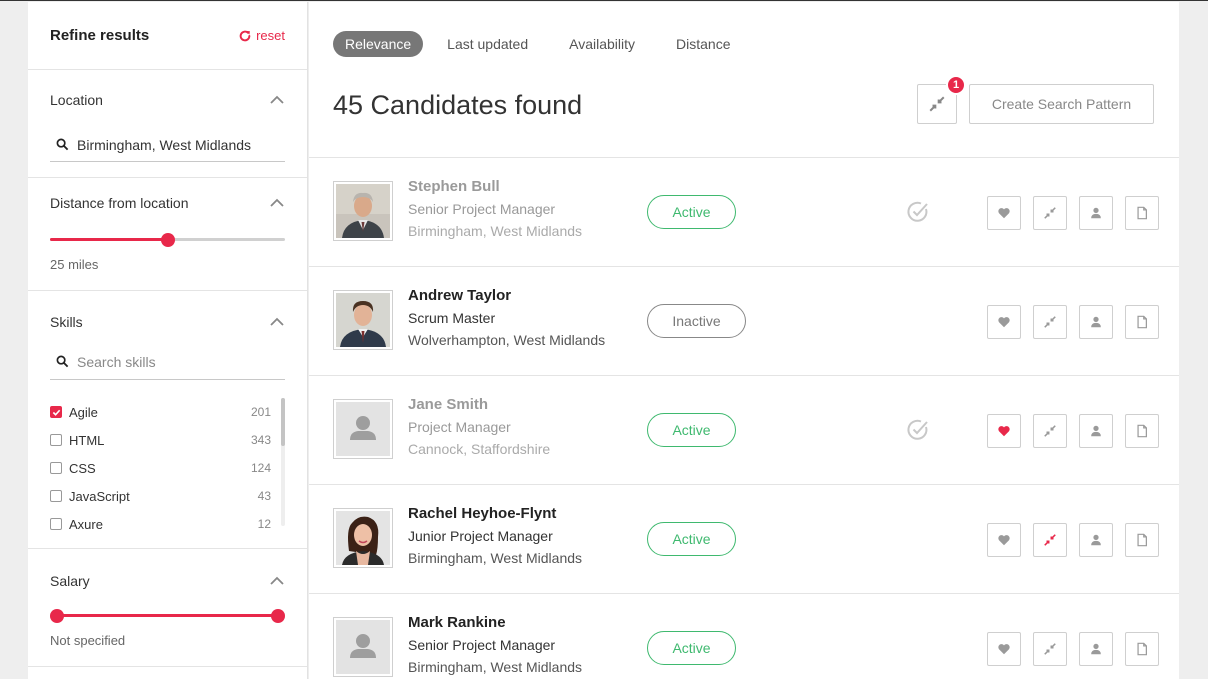 Image resolution: width=1208 pixels, height=679 pixels. I want to click on slider-thumb, so click(167, 240).